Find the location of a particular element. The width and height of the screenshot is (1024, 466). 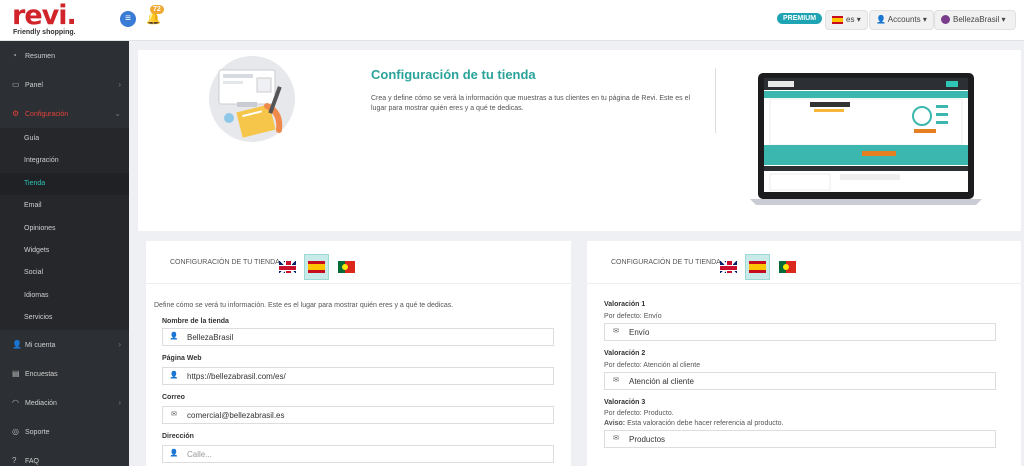

sidebar-subitem-email: Email is located at coordinates (64, 206).